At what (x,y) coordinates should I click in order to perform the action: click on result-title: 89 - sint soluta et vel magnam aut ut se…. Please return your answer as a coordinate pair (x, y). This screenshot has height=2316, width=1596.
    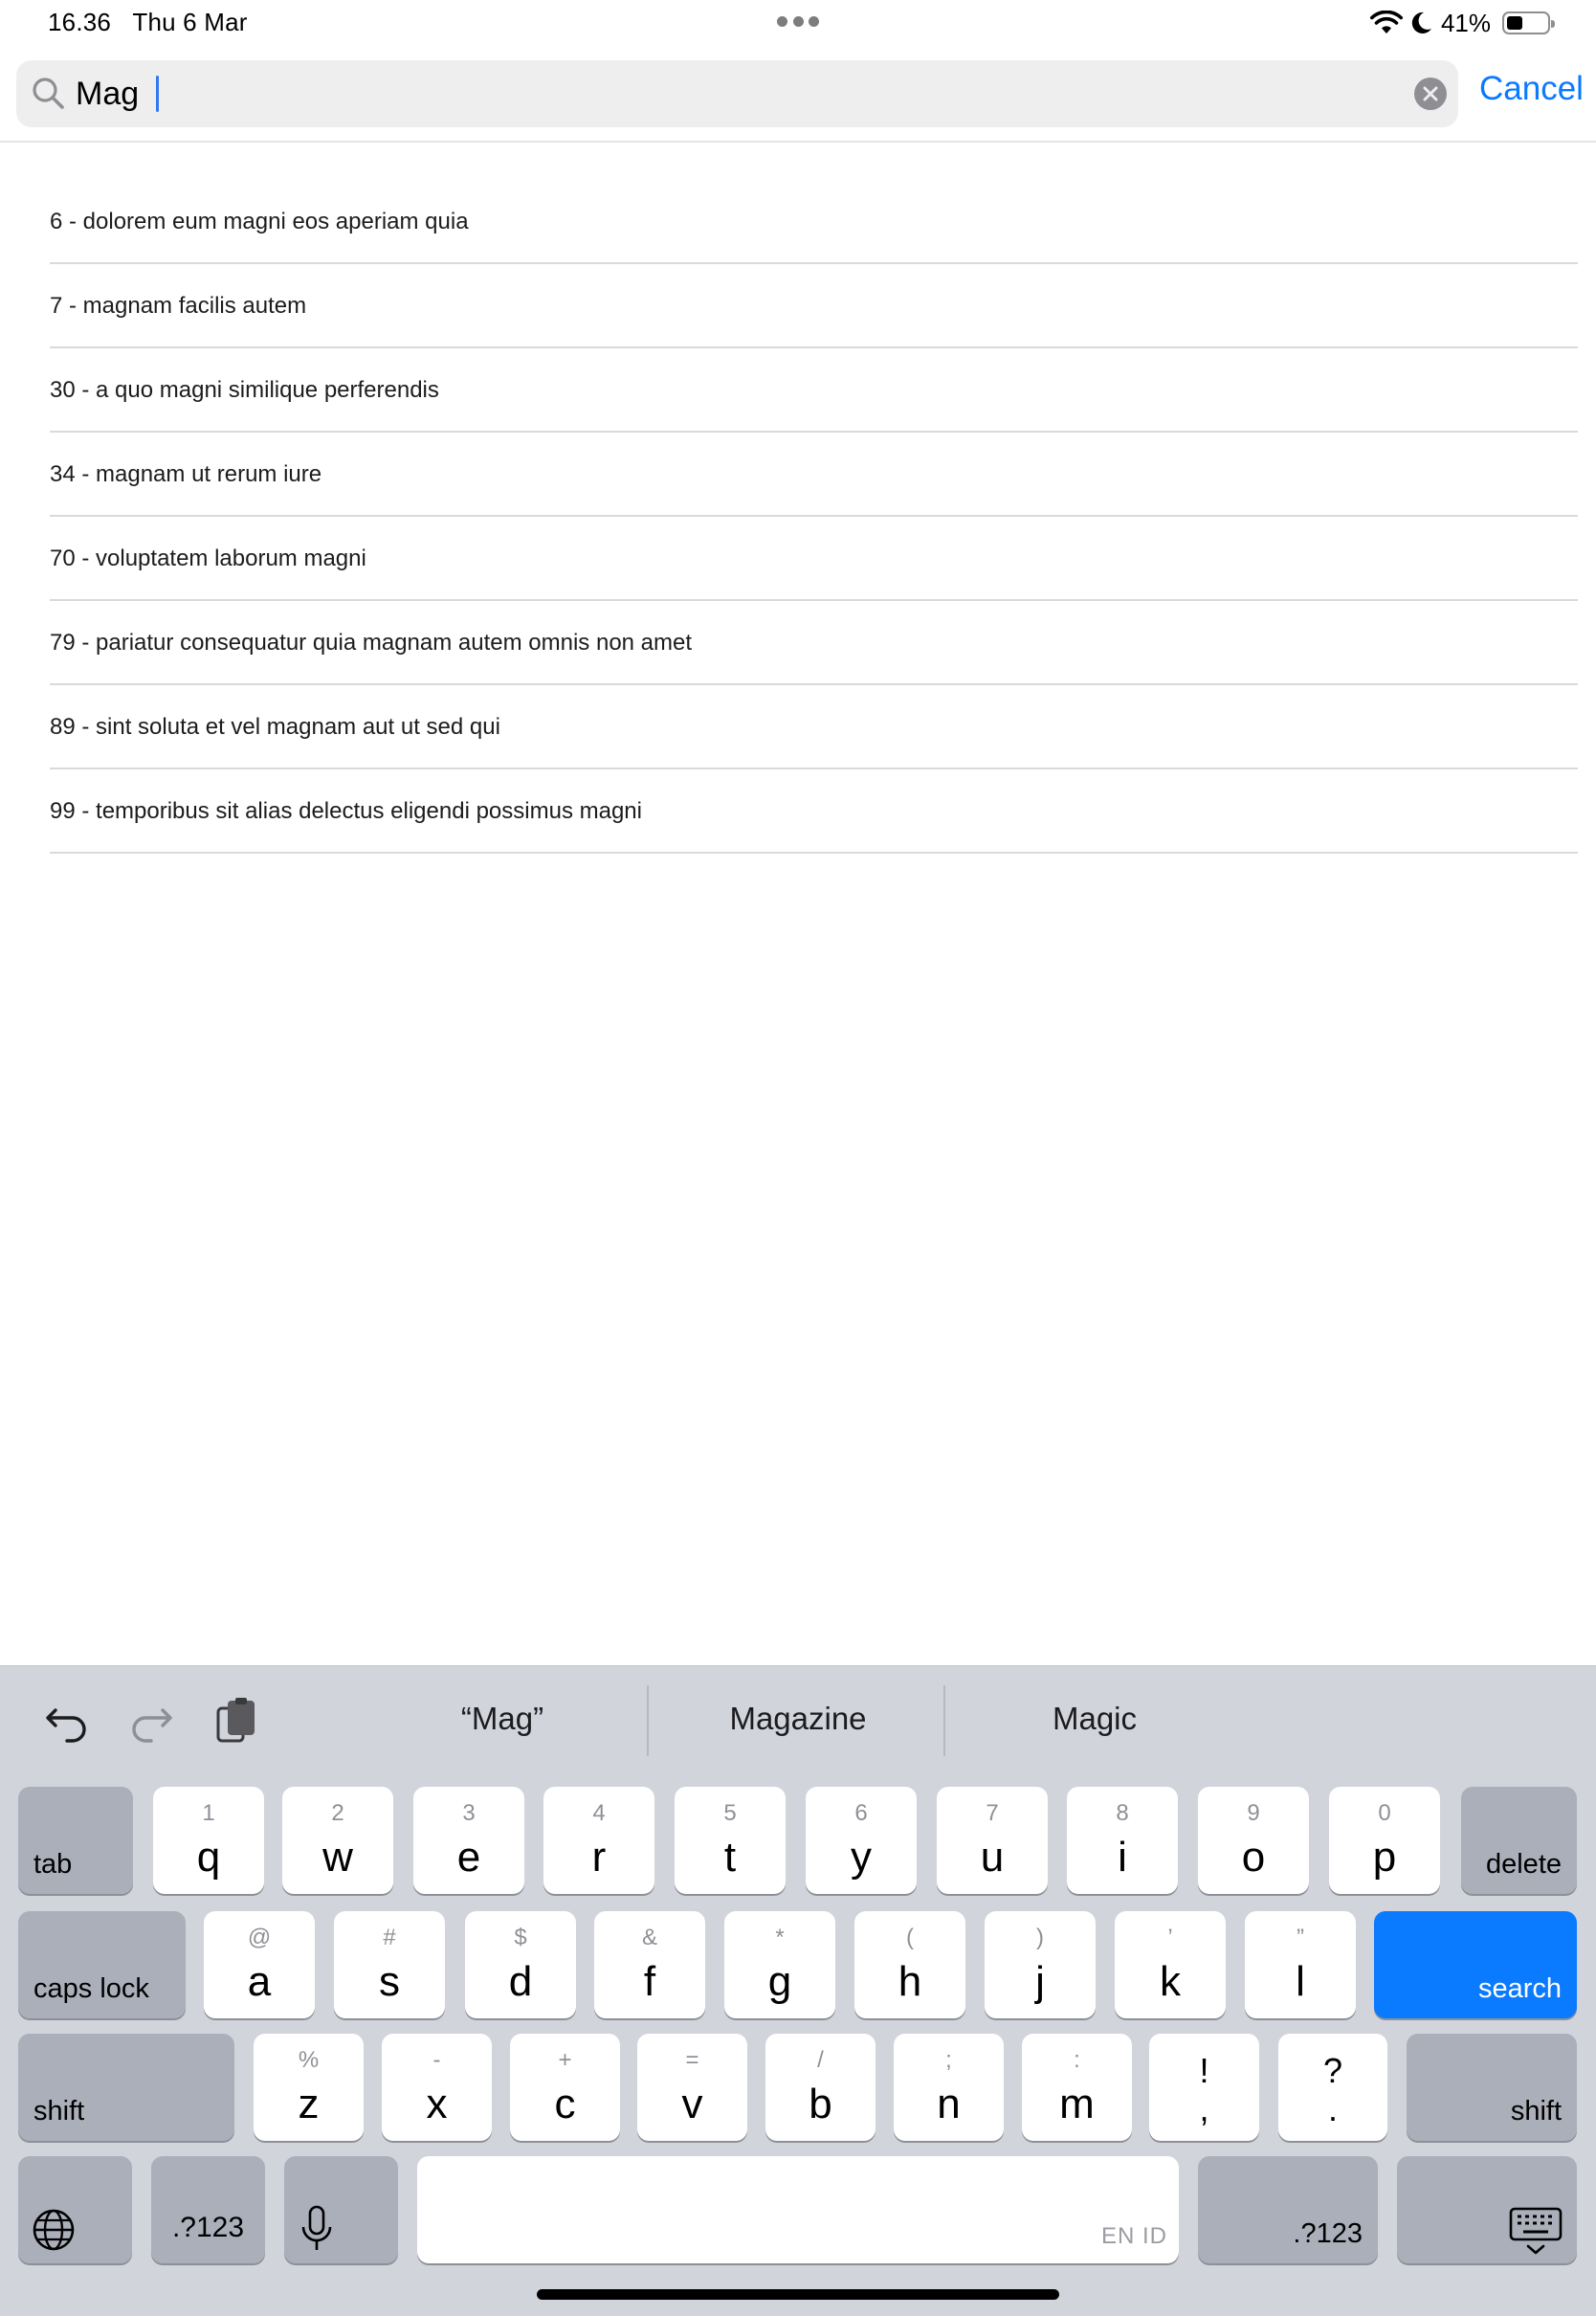
    Looking at the image, I should click on (275, 727).